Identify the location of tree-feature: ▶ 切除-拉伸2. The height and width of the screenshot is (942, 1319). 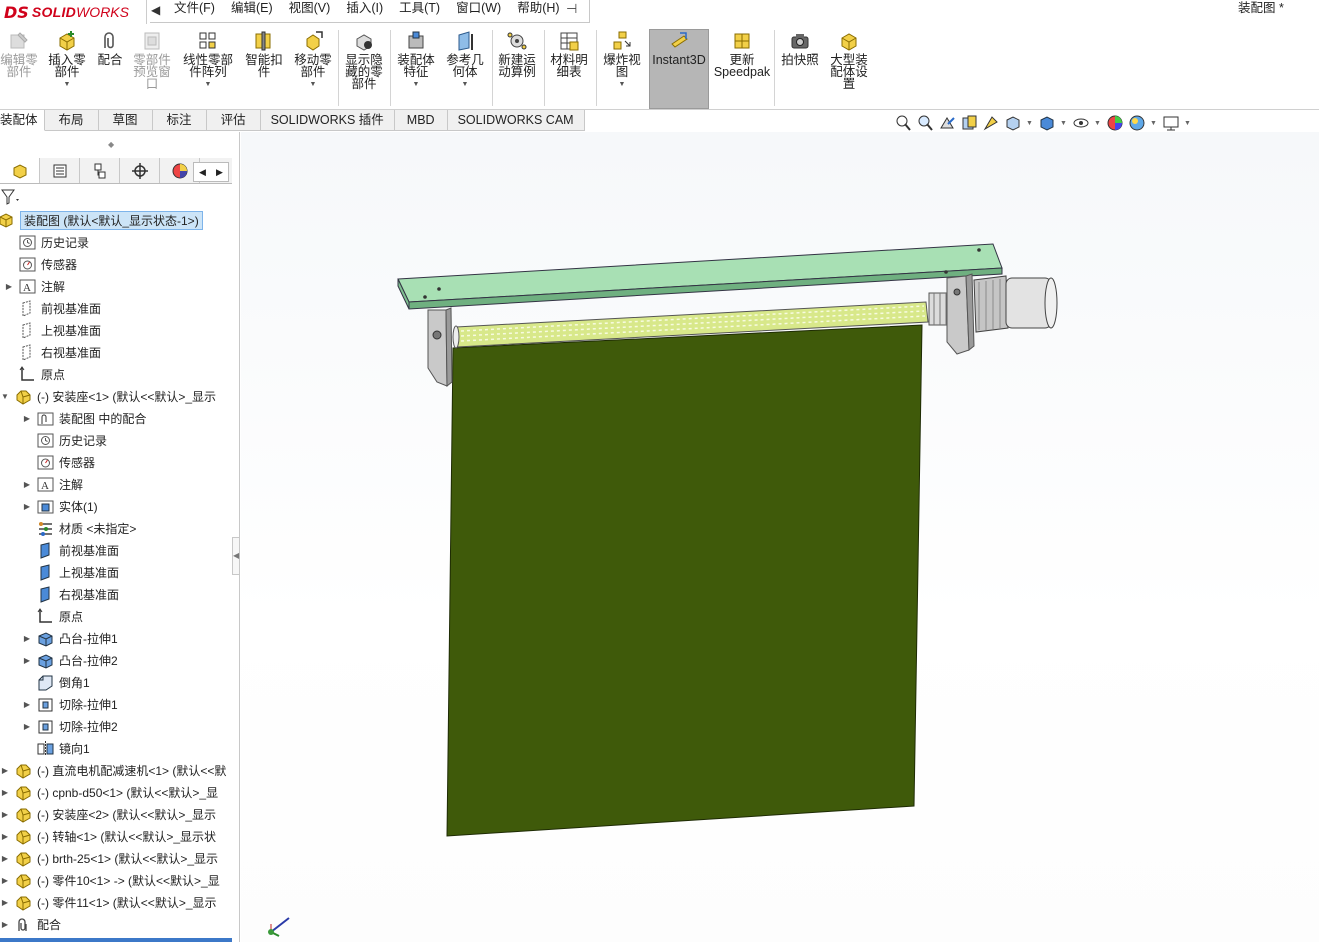
(70, 726).